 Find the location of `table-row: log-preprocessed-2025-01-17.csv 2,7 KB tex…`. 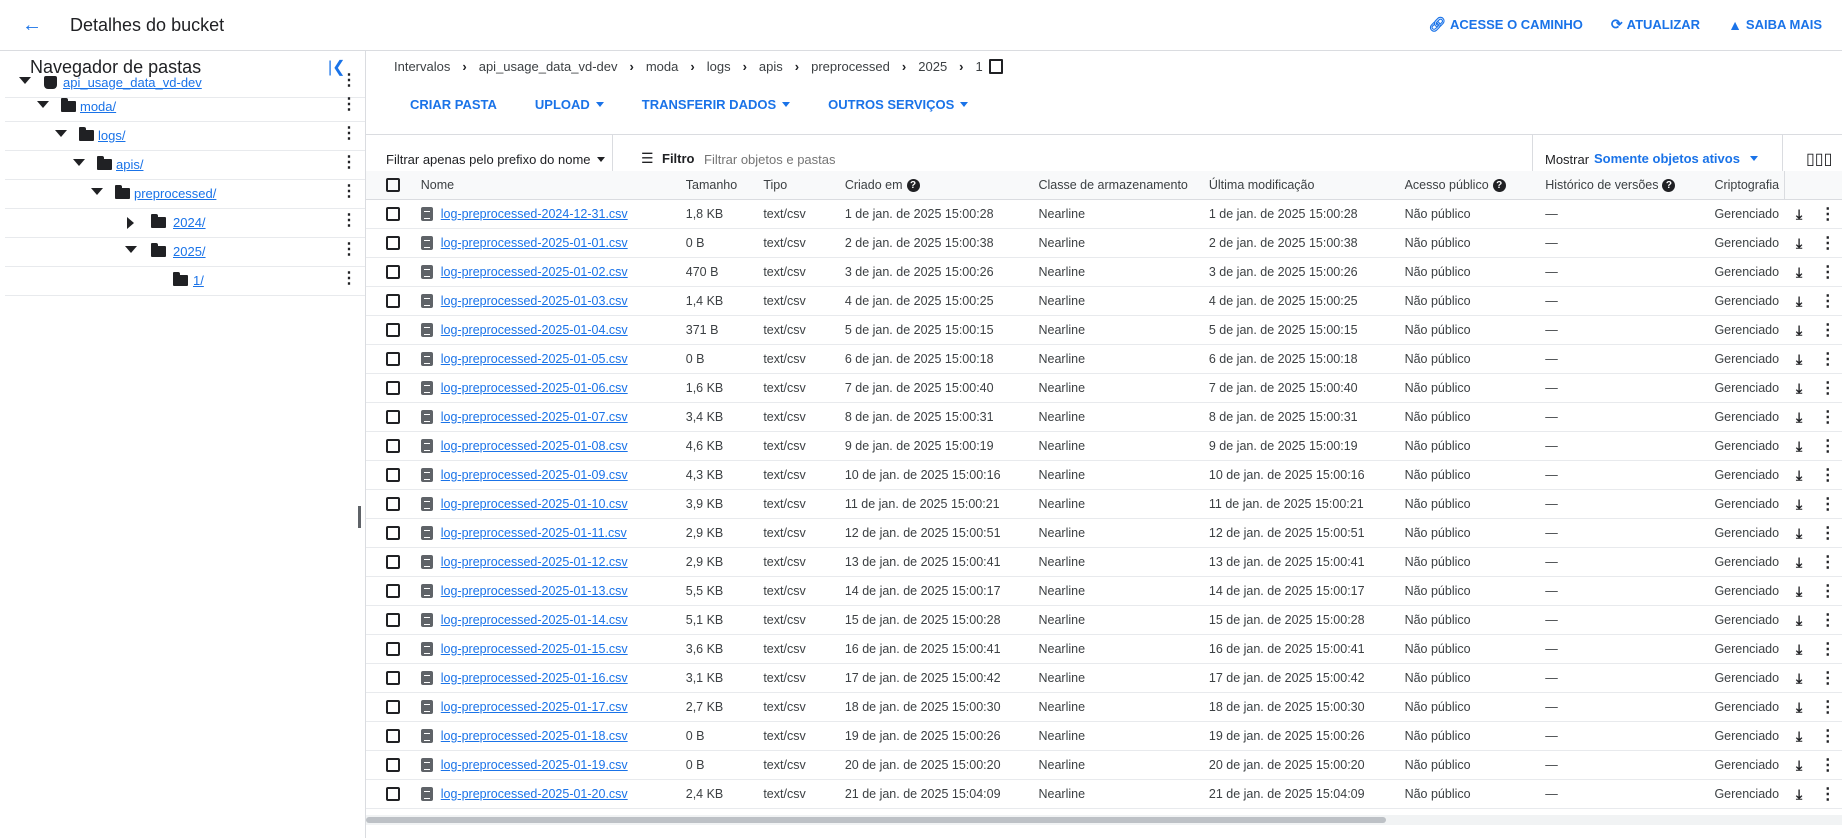

table-row: log-preprocessed-2025-01-17.csv 2,7 KB tex… is located at coordinates (1104, 707).